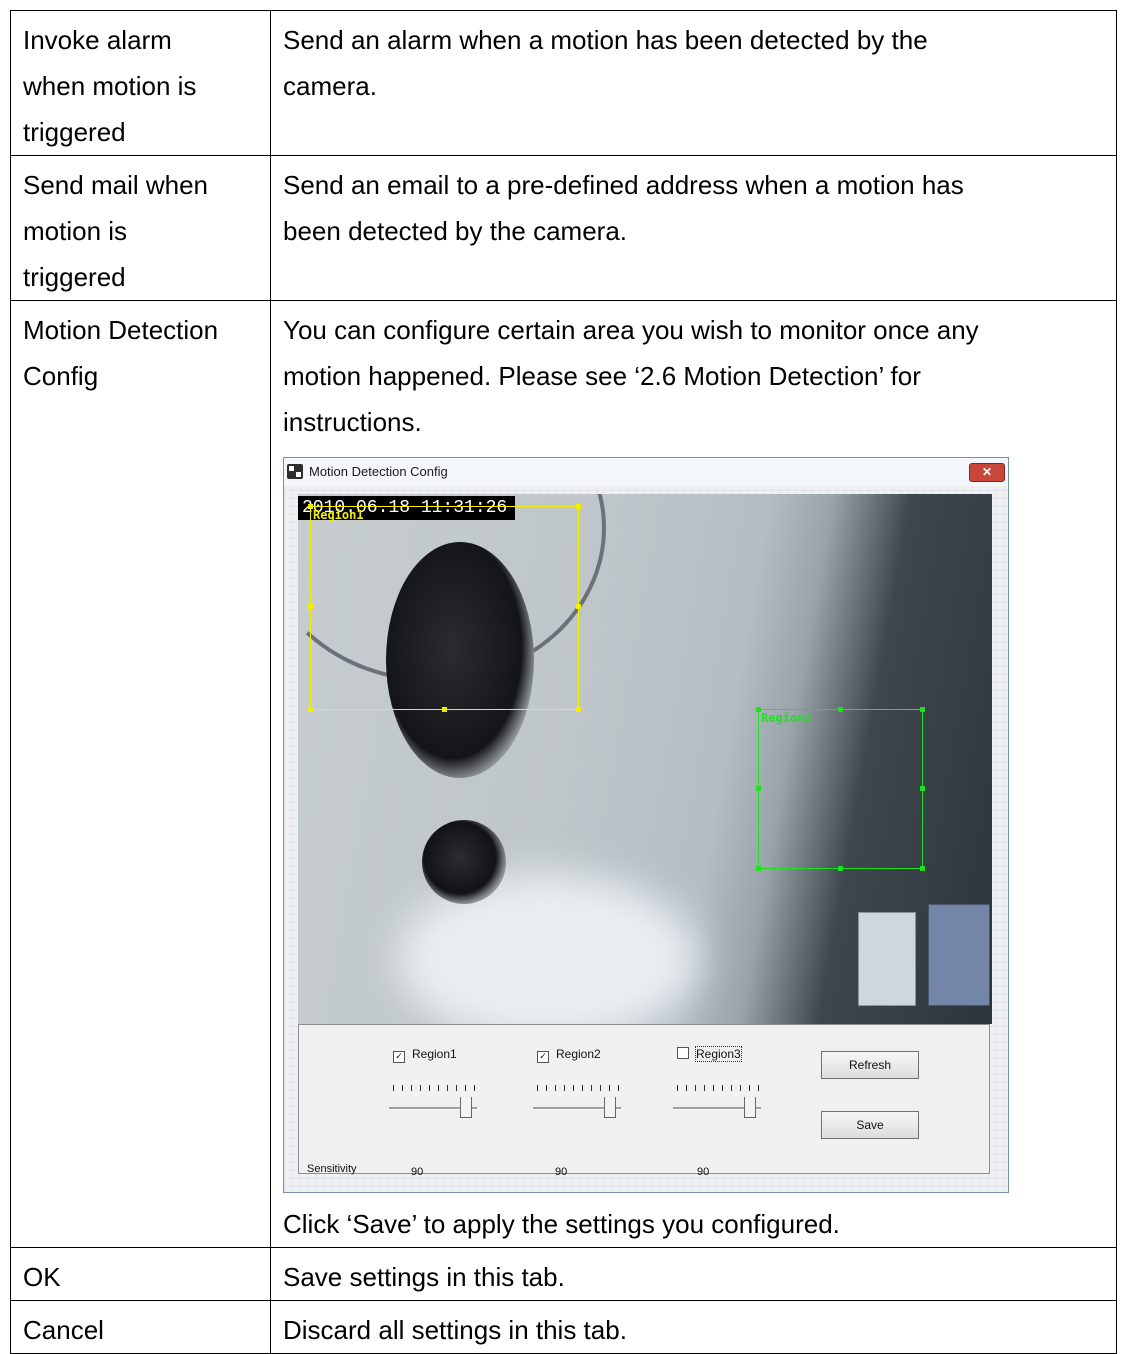 The width and height of the screenshot is (1126, 1354). I want to click on setting-name-line: when motion is, so click(110, 86).